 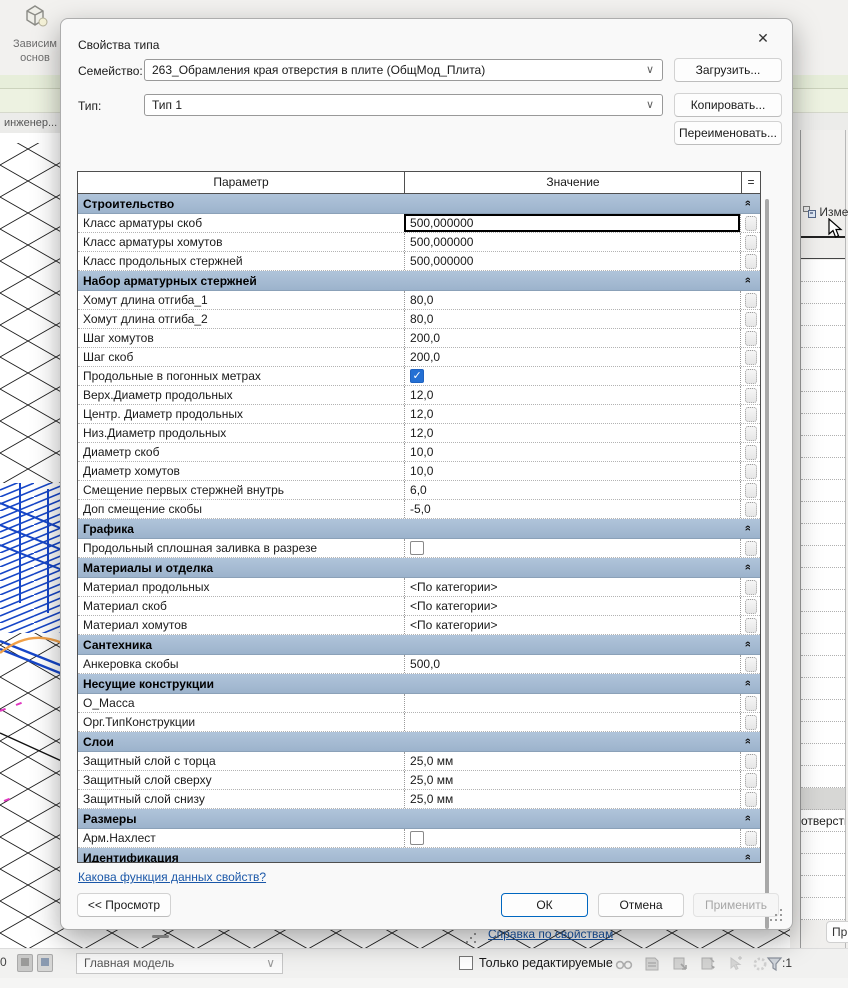 I want to click on editing-requests-icon, so click(x=652, y=964).